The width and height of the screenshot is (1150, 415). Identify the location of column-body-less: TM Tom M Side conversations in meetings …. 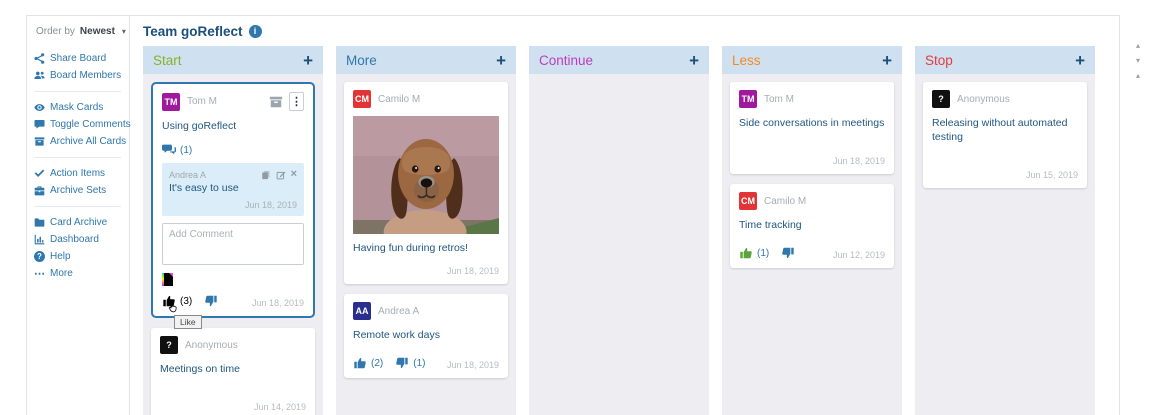
(812, 244).